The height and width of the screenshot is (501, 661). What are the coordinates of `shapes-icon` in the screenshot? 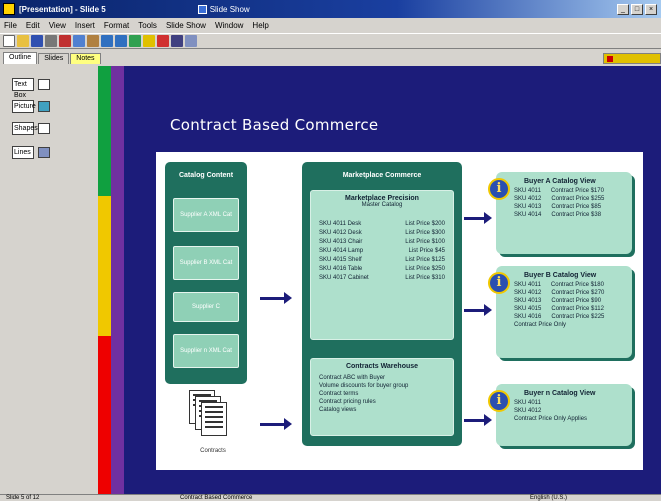 It's located at (44, 128).